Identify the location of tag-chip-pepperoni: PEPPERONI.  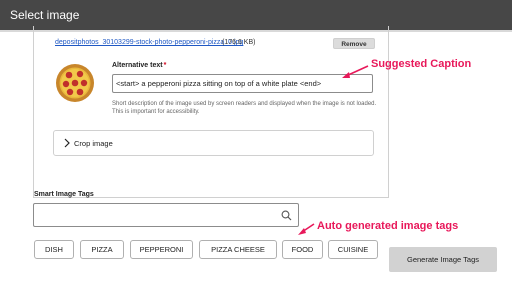
(161, 249).